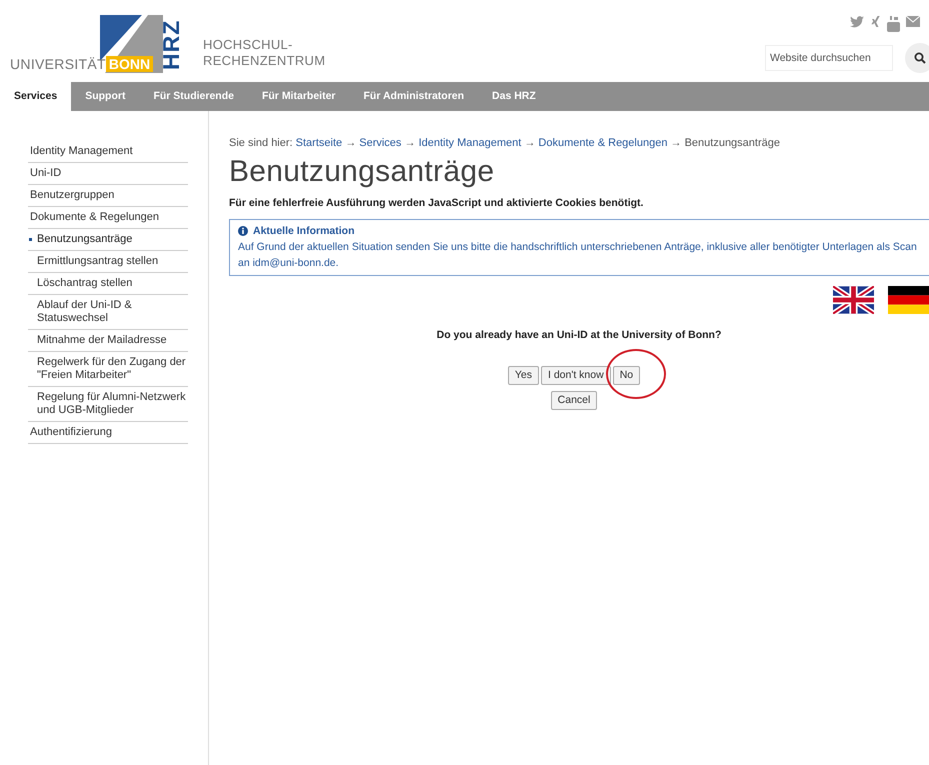 The height and width of the screenshot is (765, 929). What do you see at coordinates (575, 375) in the screenshot?
I see `answer-button: I don't know` at bounding box center [575, 375].